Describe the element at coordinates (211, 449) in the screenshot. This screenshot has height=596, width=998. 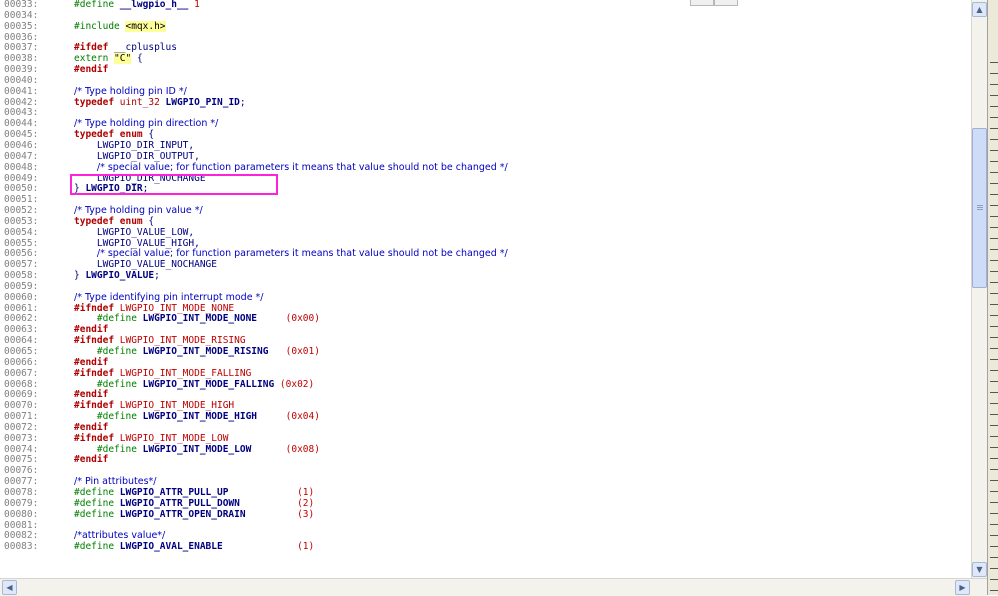
I see `code-token: LWGPIO_INT_MODE_LOW` at that location.